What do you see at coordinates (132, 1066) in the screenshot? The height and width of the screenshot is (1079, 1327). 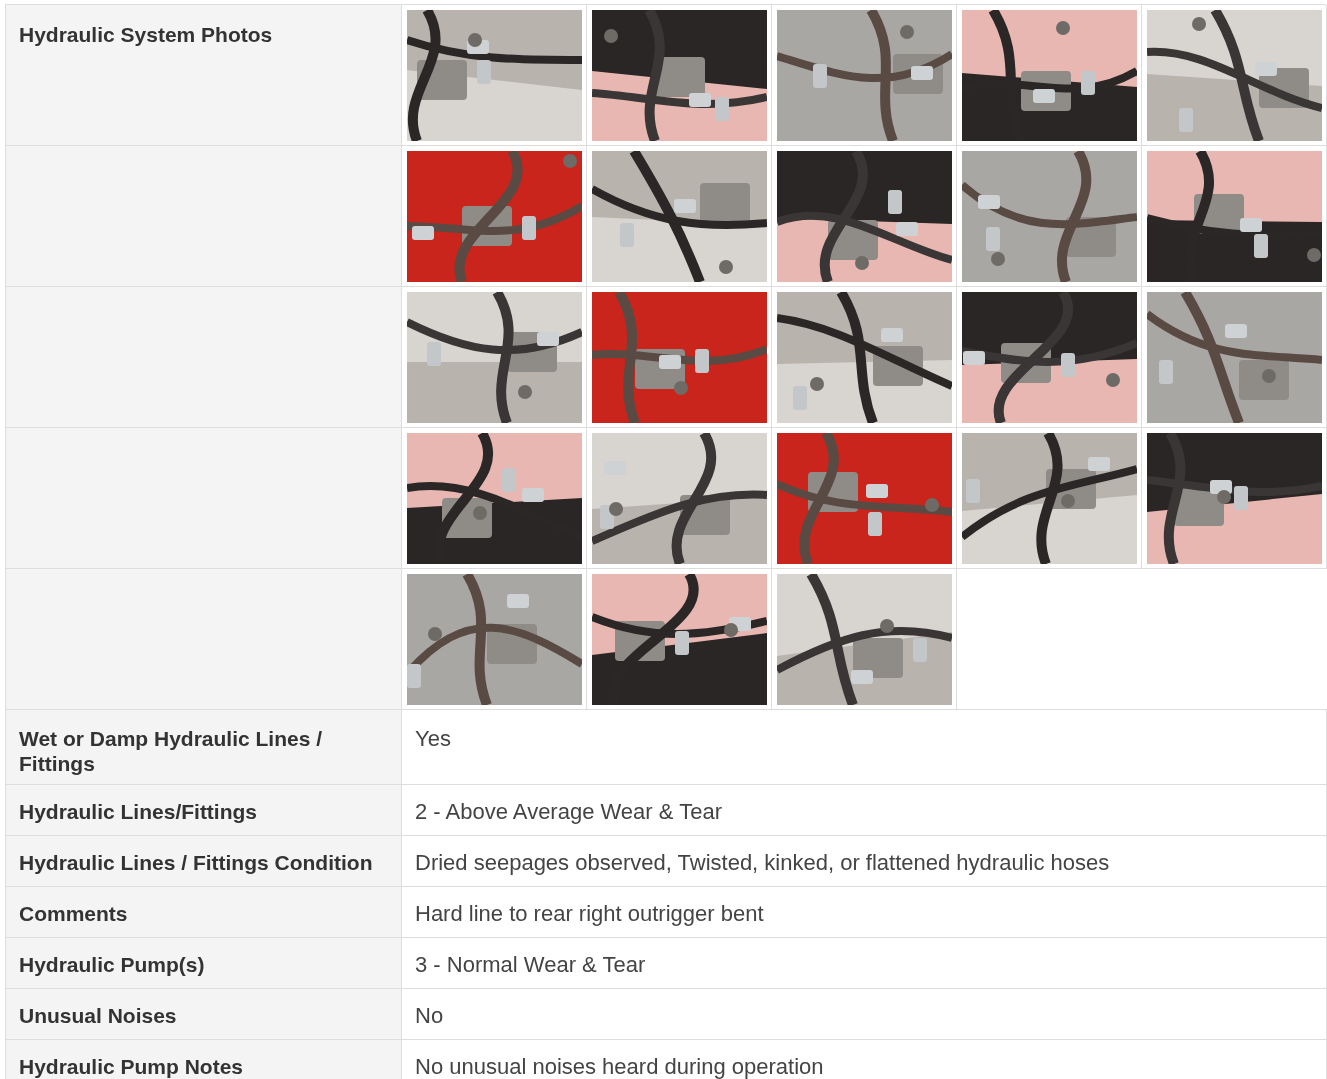 I see `field-label: Hydraulic Pump Notes` at bounding box center [132, 1066].